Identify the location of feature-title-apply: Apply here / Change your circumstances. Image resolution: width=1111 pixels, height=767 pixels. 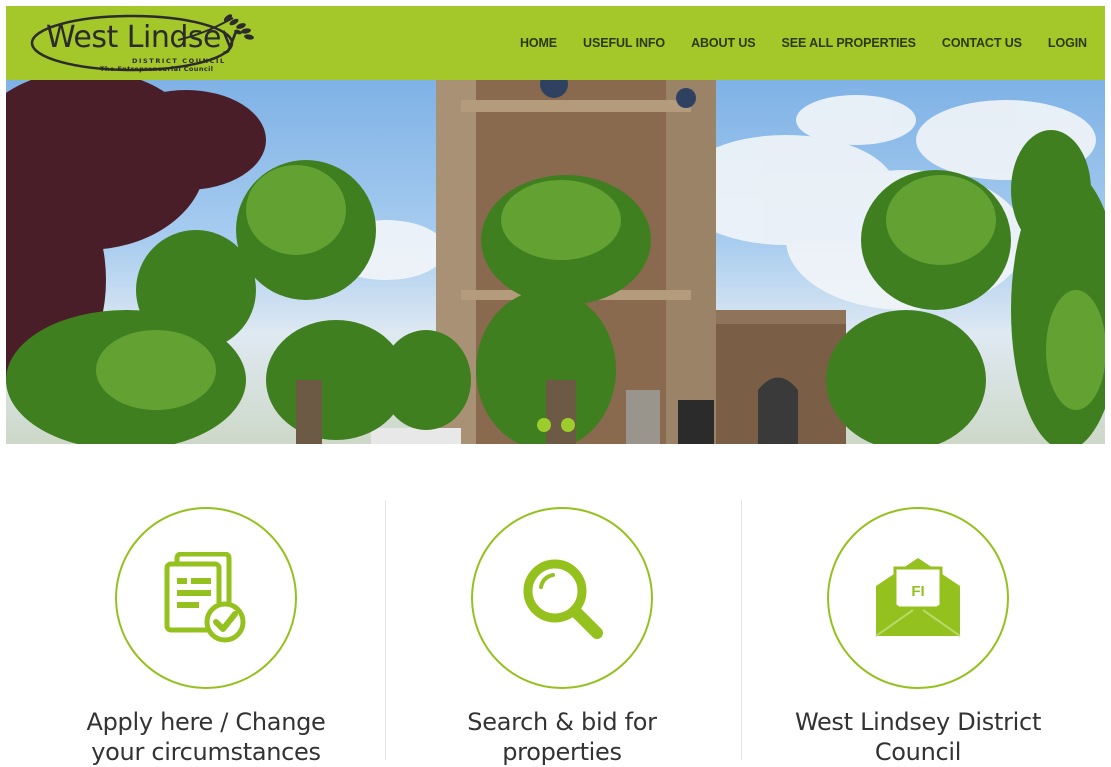
(206, 737).